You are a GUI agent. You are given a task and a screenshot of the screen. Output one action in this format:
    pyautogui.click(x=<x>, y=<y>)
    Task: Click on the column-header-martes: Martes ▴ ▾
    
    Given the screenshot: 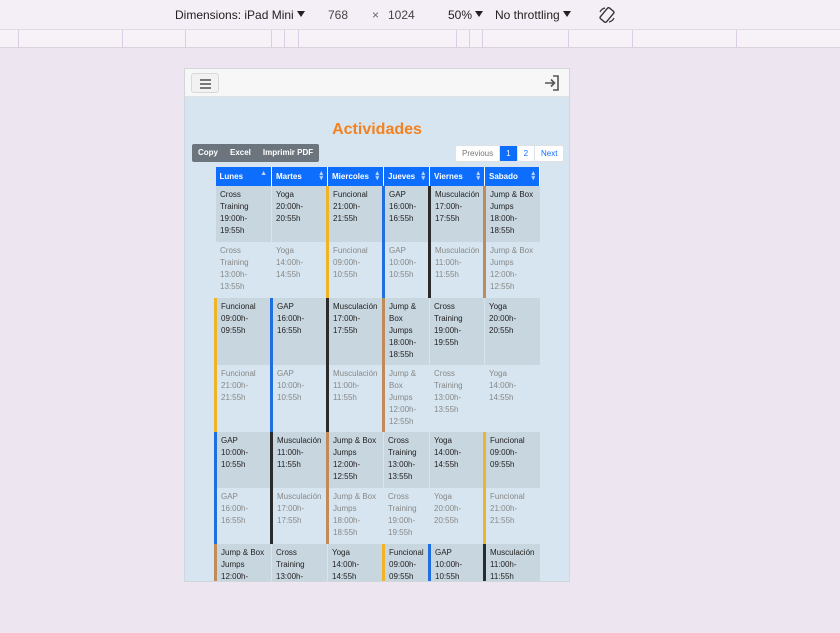 What is the action you would take?
    pyautogui.click(x=299, y=176)
    